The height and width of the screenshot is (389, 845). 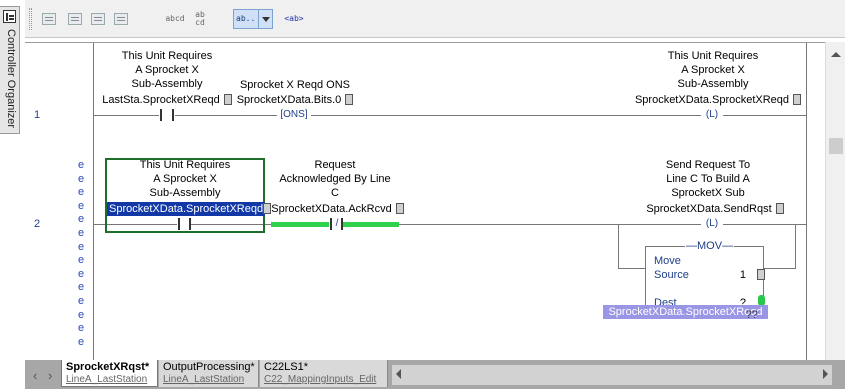 What do you see at coordinates (9, 16) in the screenshot?
I see `organizer-icon` at bounding box center [9, 16].